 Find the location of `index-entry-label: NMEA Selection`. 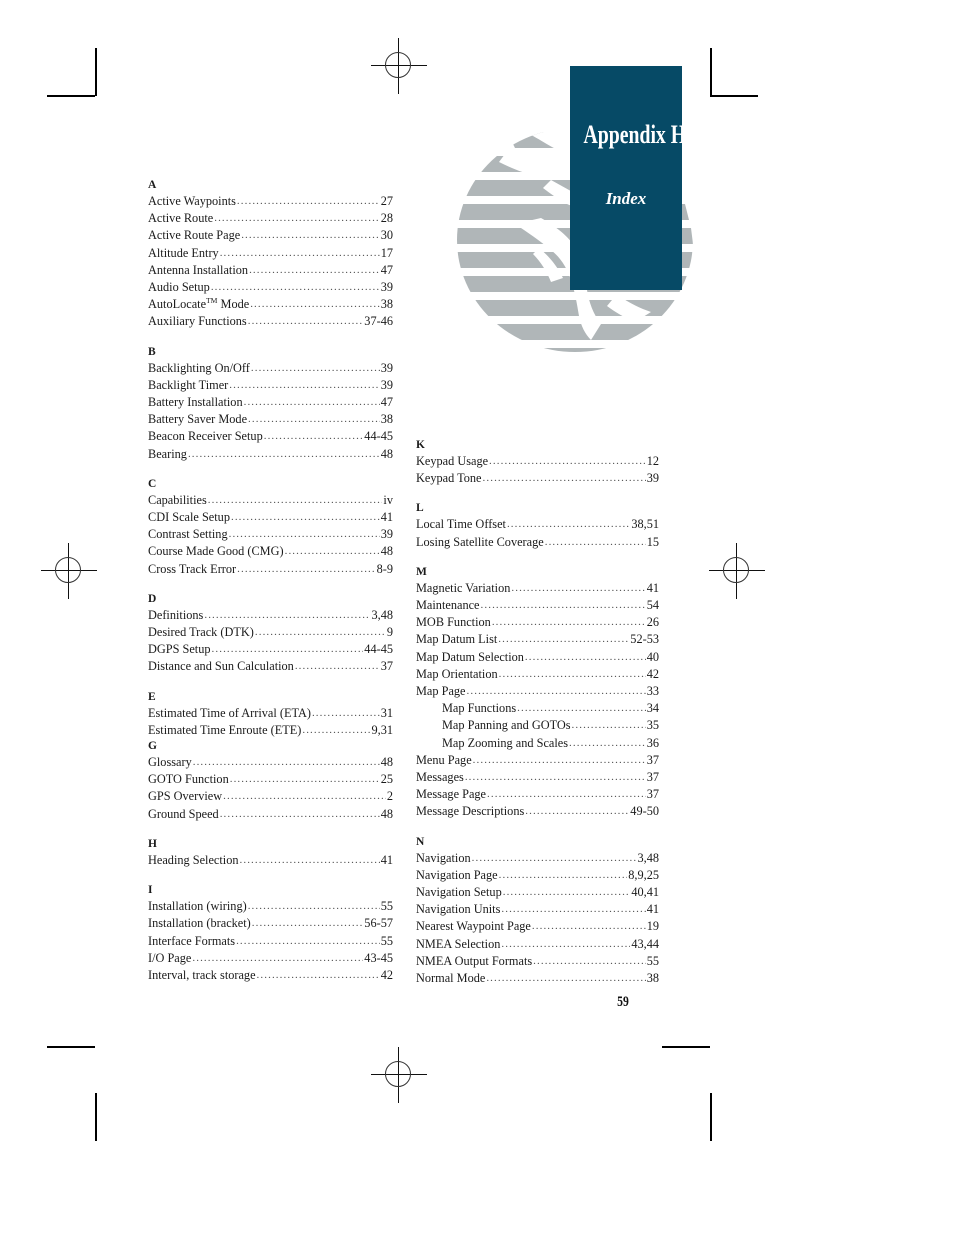

index-entry-label: NMEA Selection is located at coordinates (458, 943).